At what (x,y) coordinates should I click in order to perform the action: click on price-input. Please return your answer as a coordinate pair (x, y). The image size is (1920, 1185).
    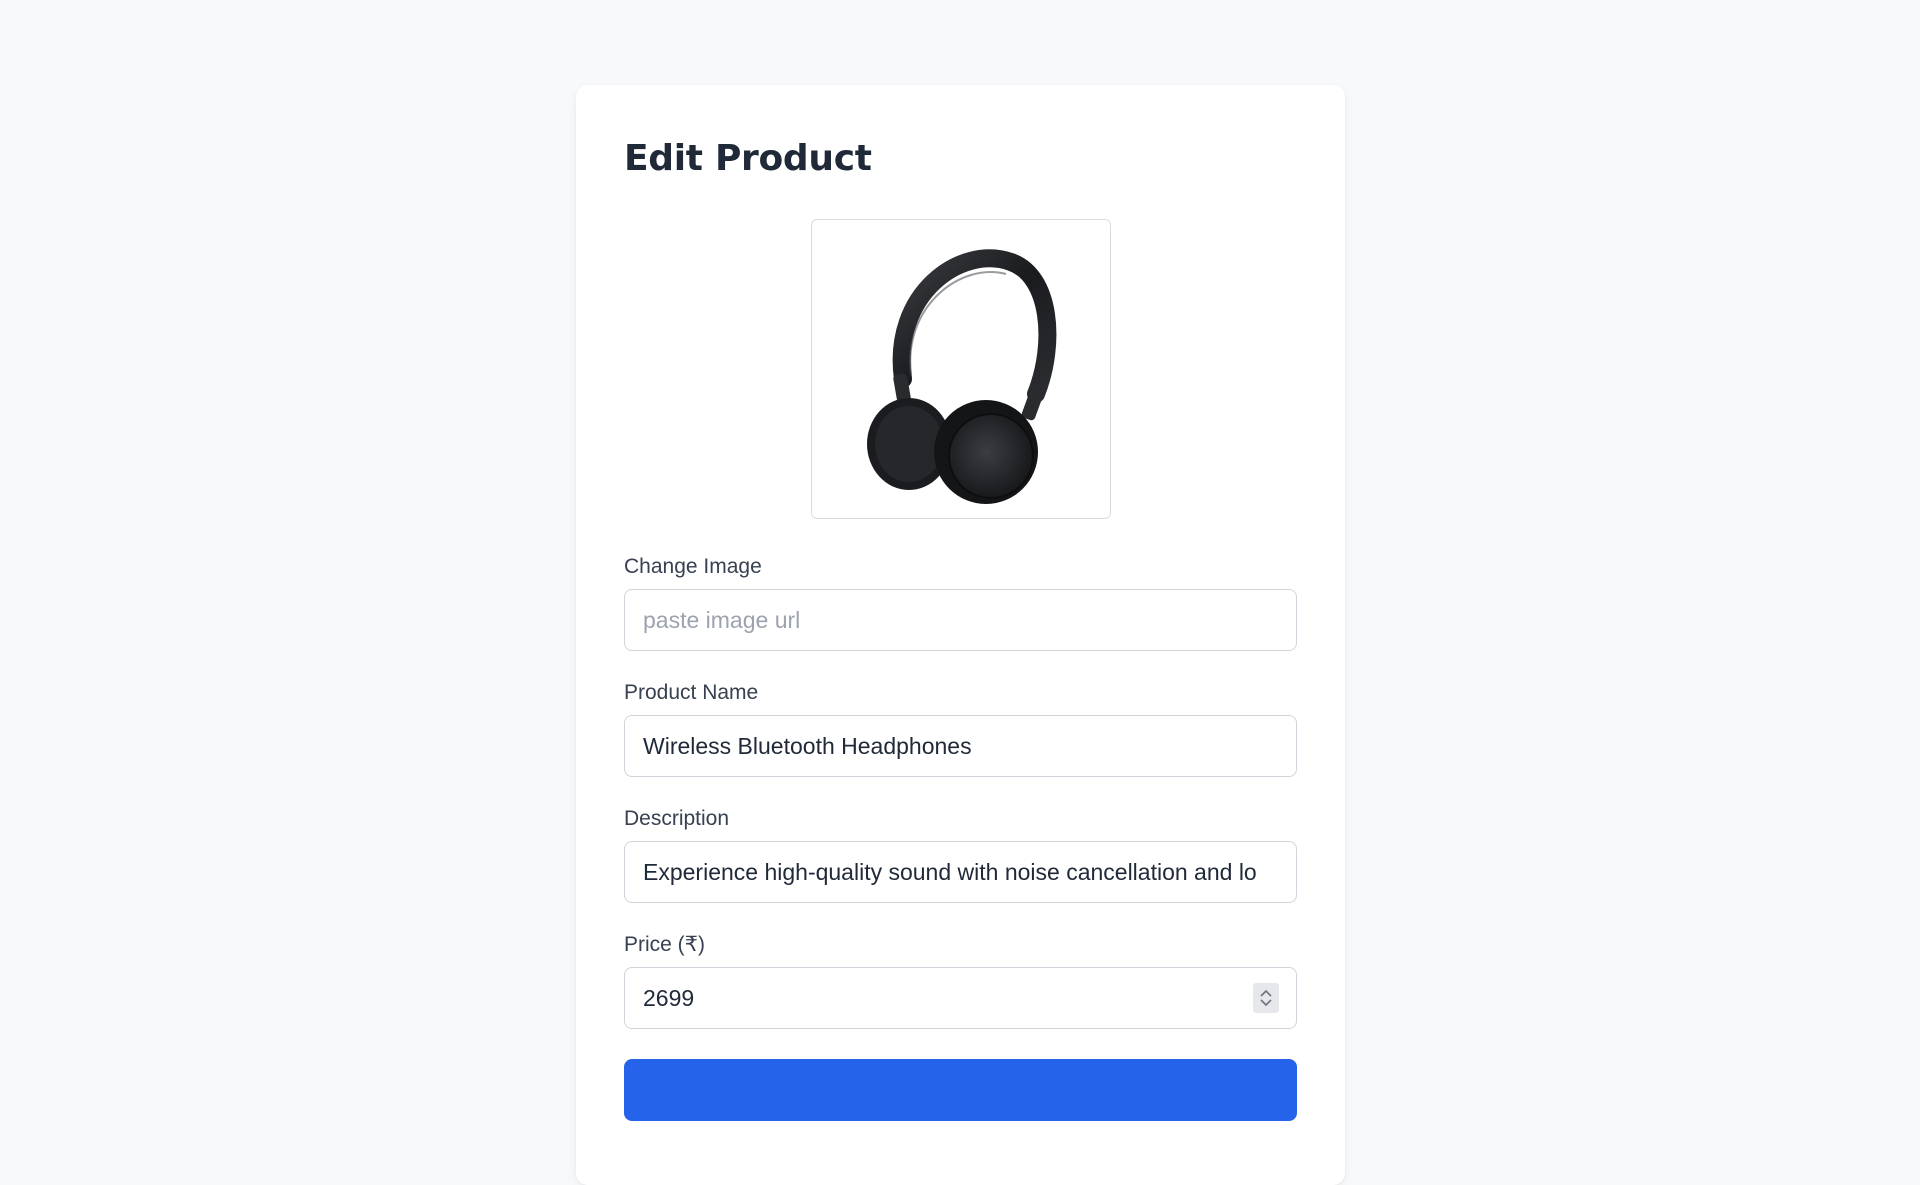
    Looking at the image, I should click on (960, 998).